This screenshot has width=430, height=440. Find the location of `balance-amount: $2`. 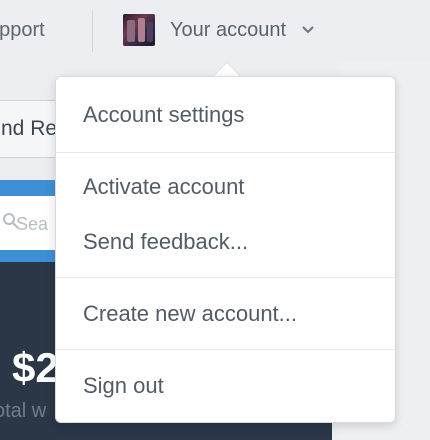

balance-amount: $2 is located at coordinates (35, 367).